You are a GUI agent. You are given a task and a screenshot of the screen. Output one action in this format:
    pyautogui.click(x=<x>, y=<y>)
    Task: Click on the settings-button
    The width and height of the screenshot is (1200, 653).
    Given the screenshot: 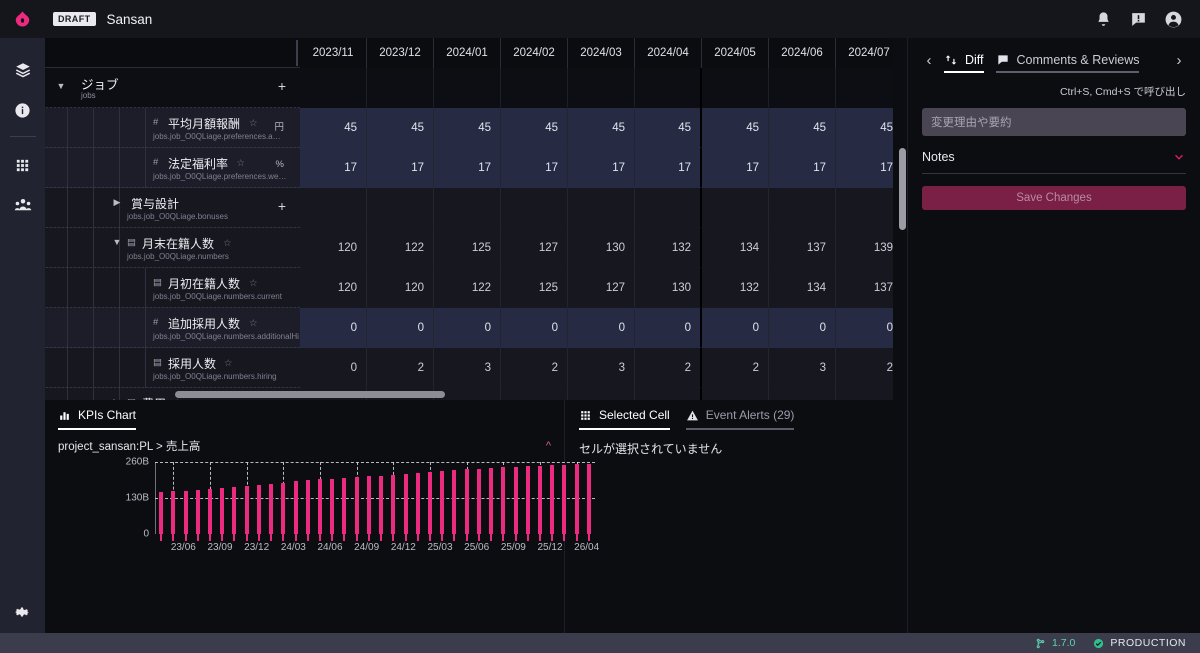 What is the action you would take?
    pyautogui.click(x=22, y=612)
    